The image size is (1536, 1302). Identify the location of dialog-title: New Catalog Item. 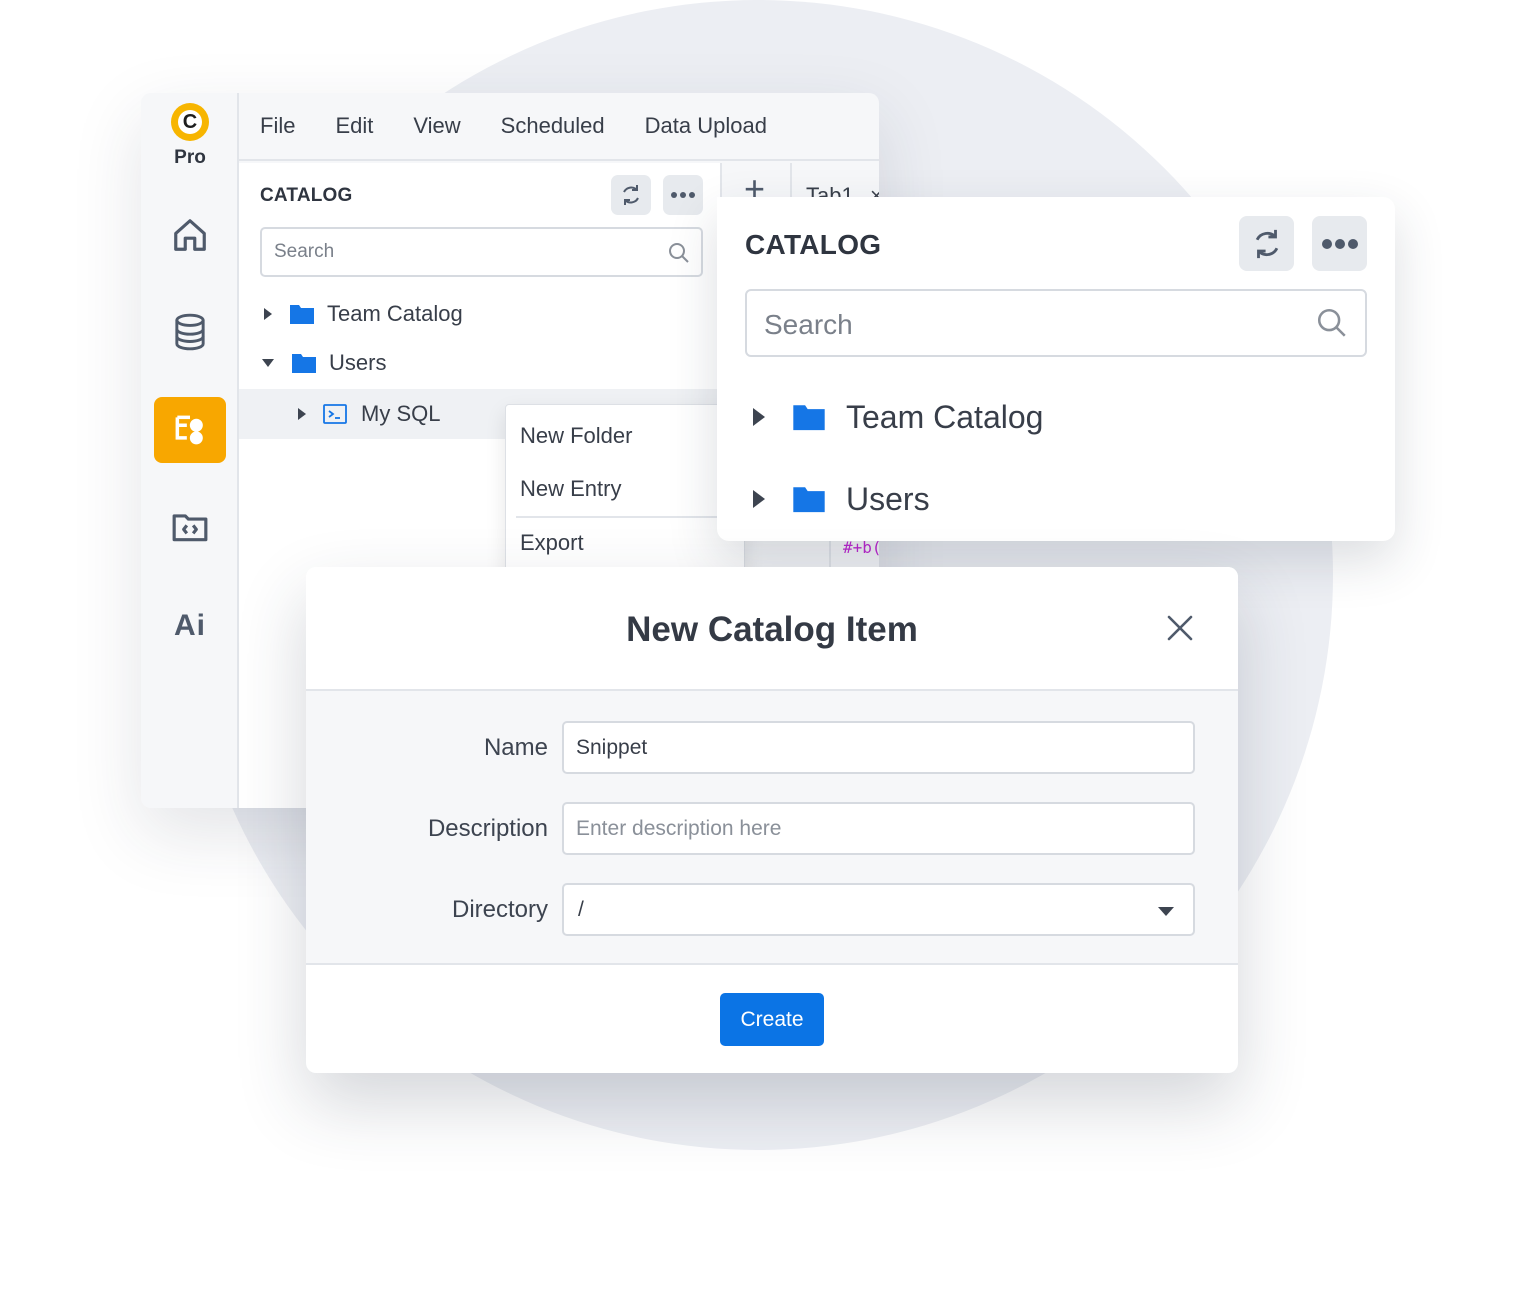
(772, 629).